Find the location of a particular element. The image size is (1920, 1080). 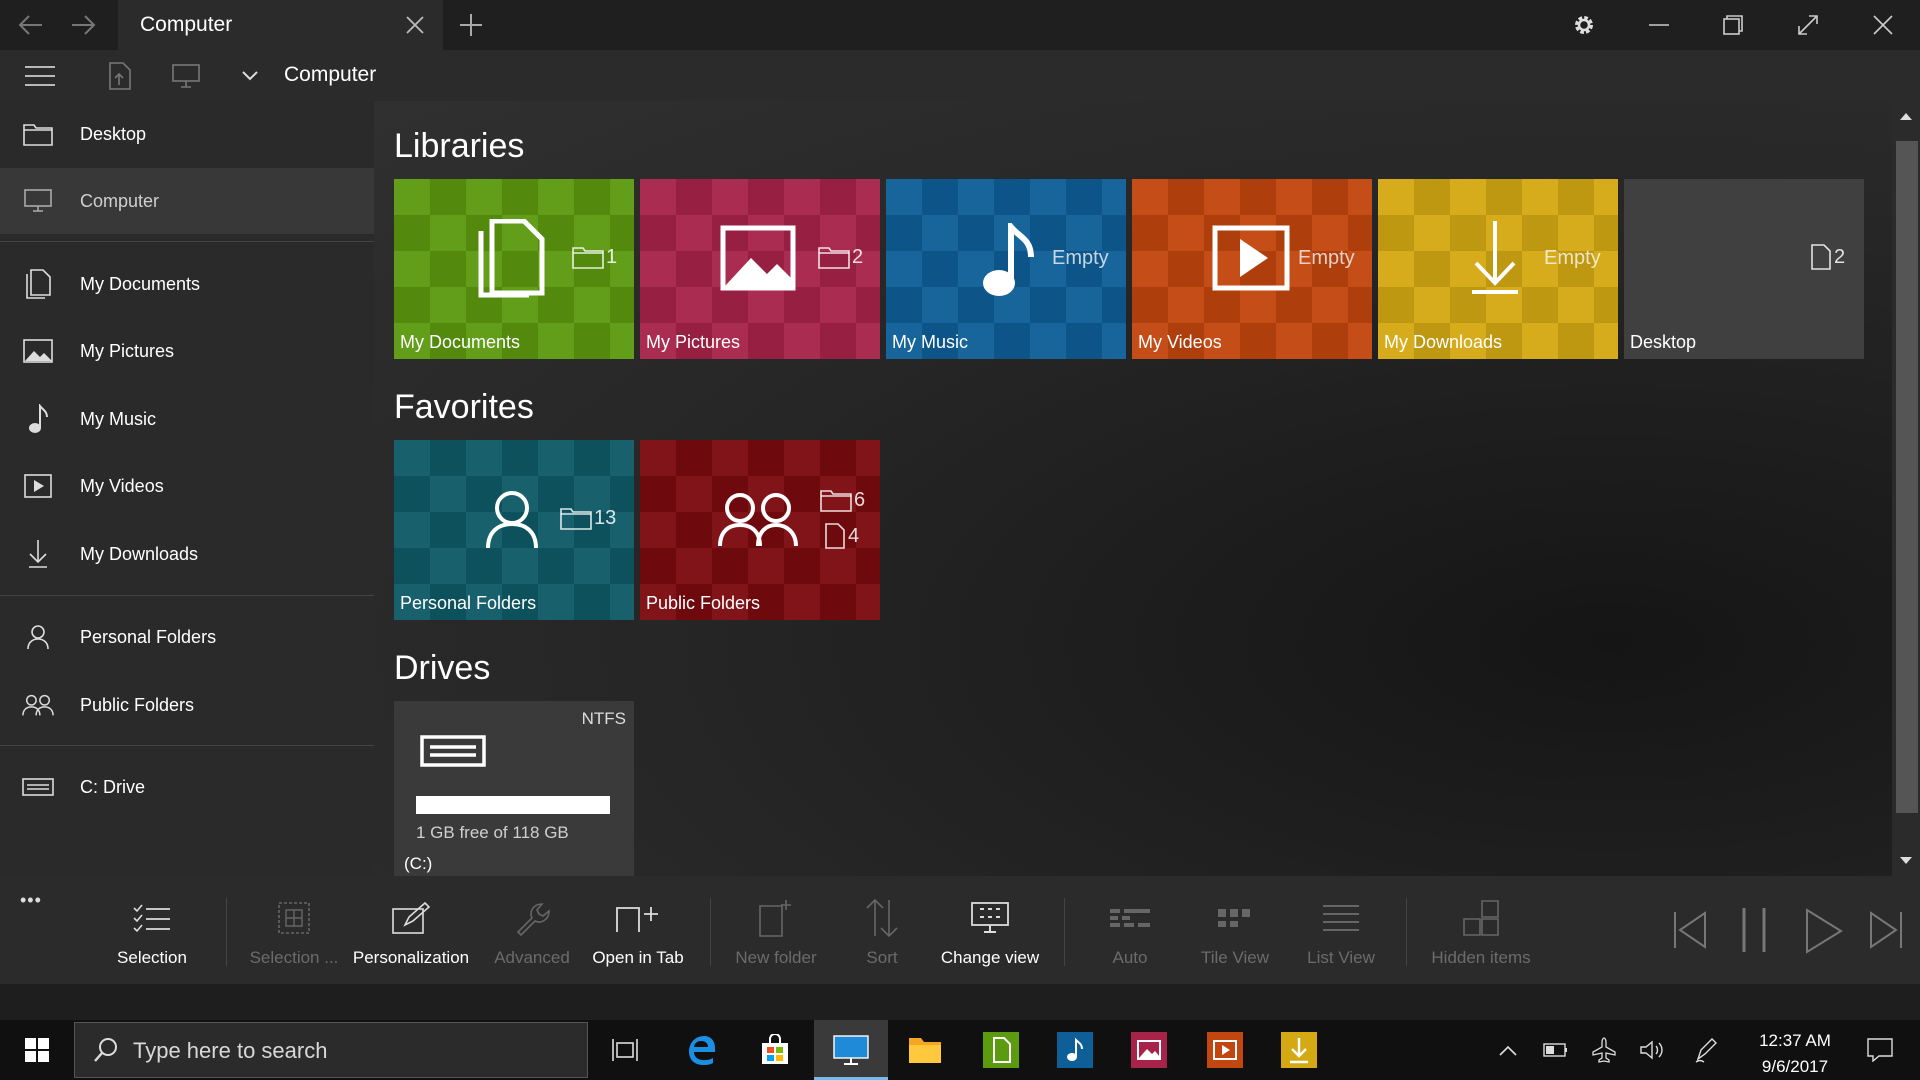

cmd-label: Open in Tab is located at coordinates (638, 957).